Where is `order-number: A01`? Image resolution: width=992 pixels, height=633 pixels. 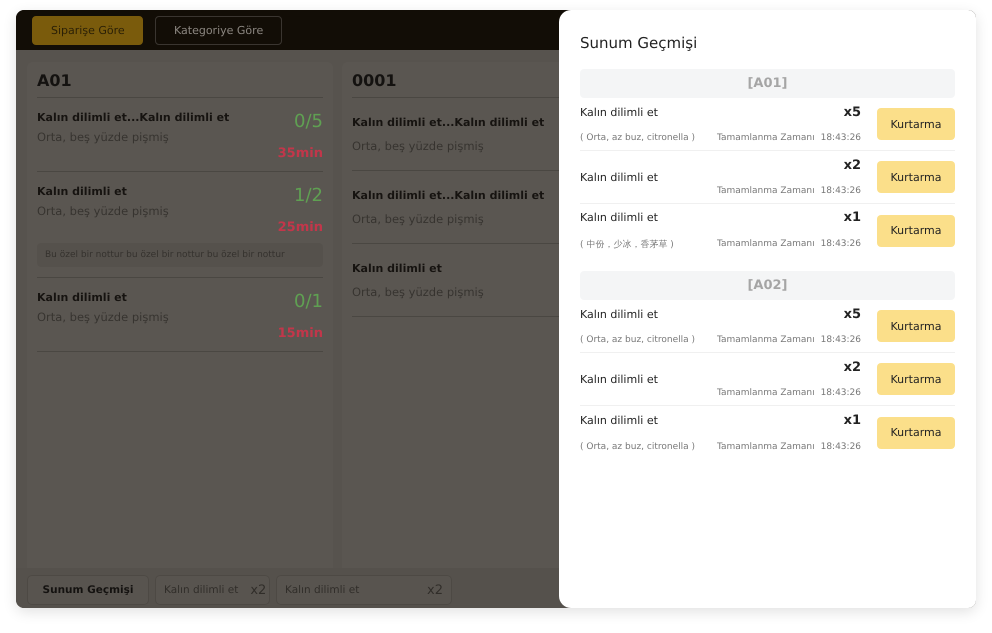
order-number: A01 is located at coordinates (180, 80).